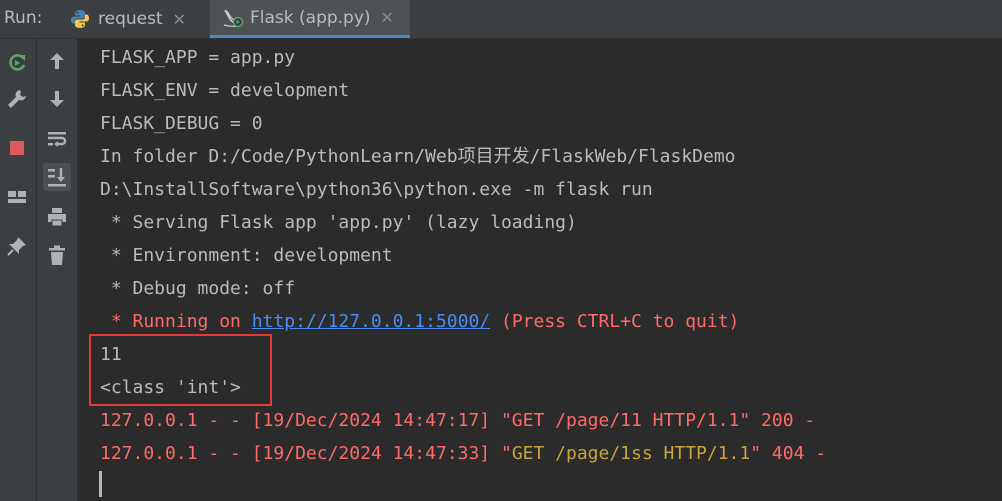 This screenshot has height=501, width=1002. I want to click on annotation-highlight-box, so click(180, 370).